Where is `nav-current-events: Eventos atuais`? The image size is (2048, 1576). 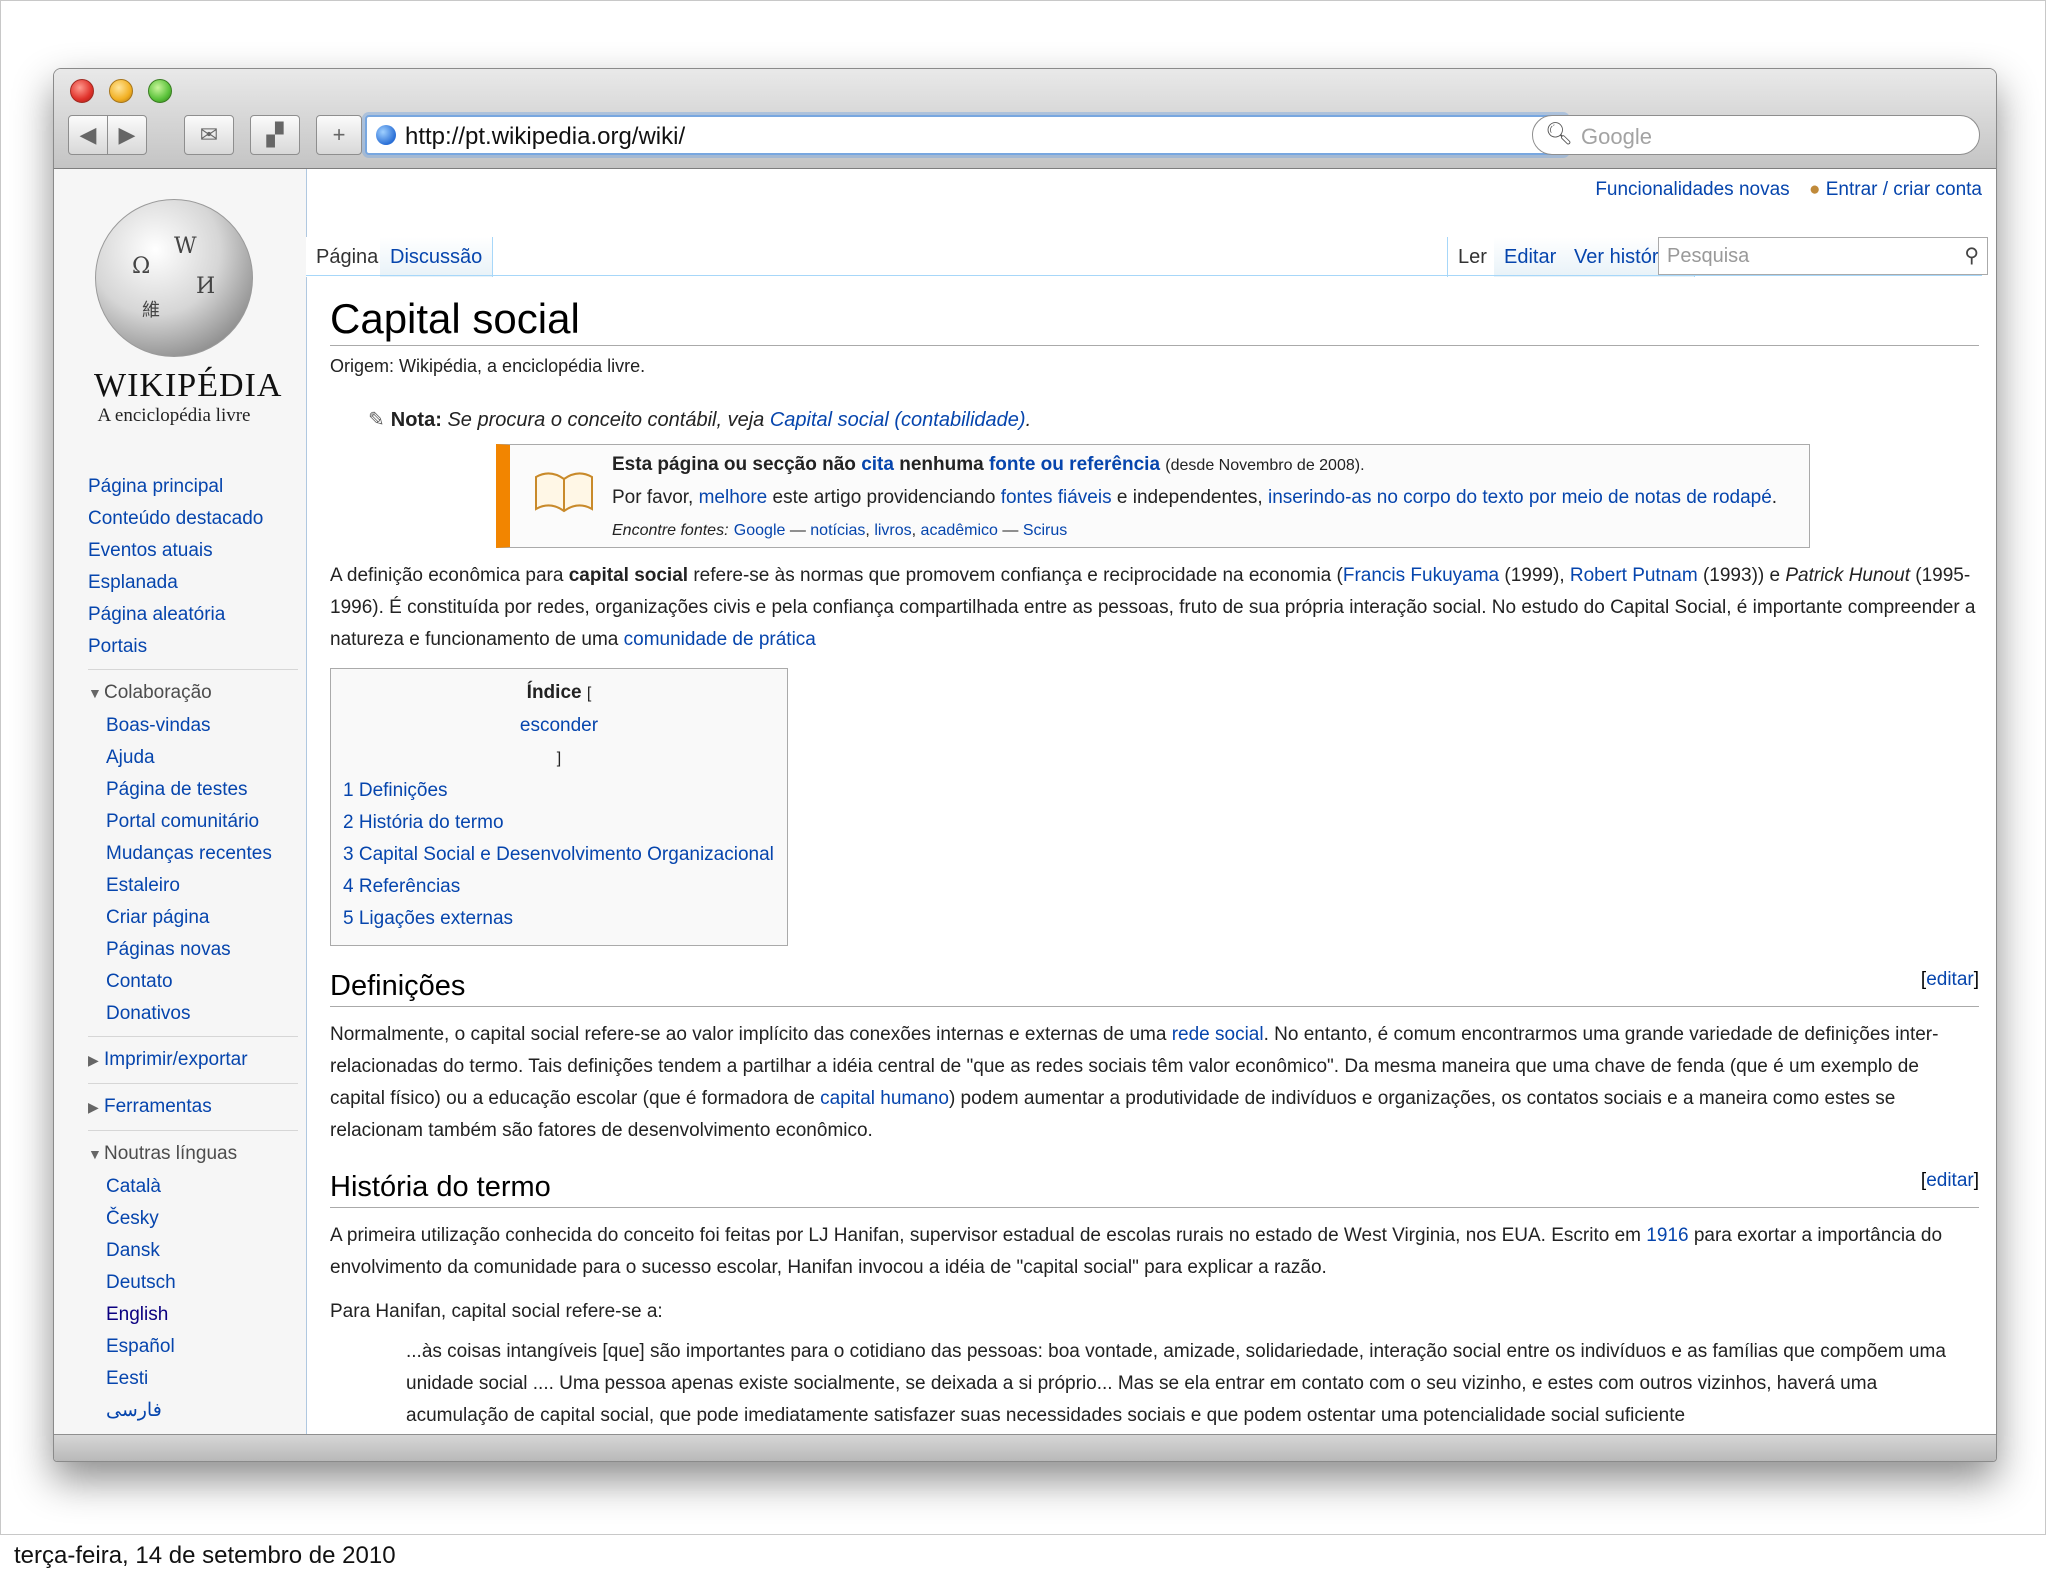
nav-current-events: Eventos atuais is located at coordinates (193, 551).